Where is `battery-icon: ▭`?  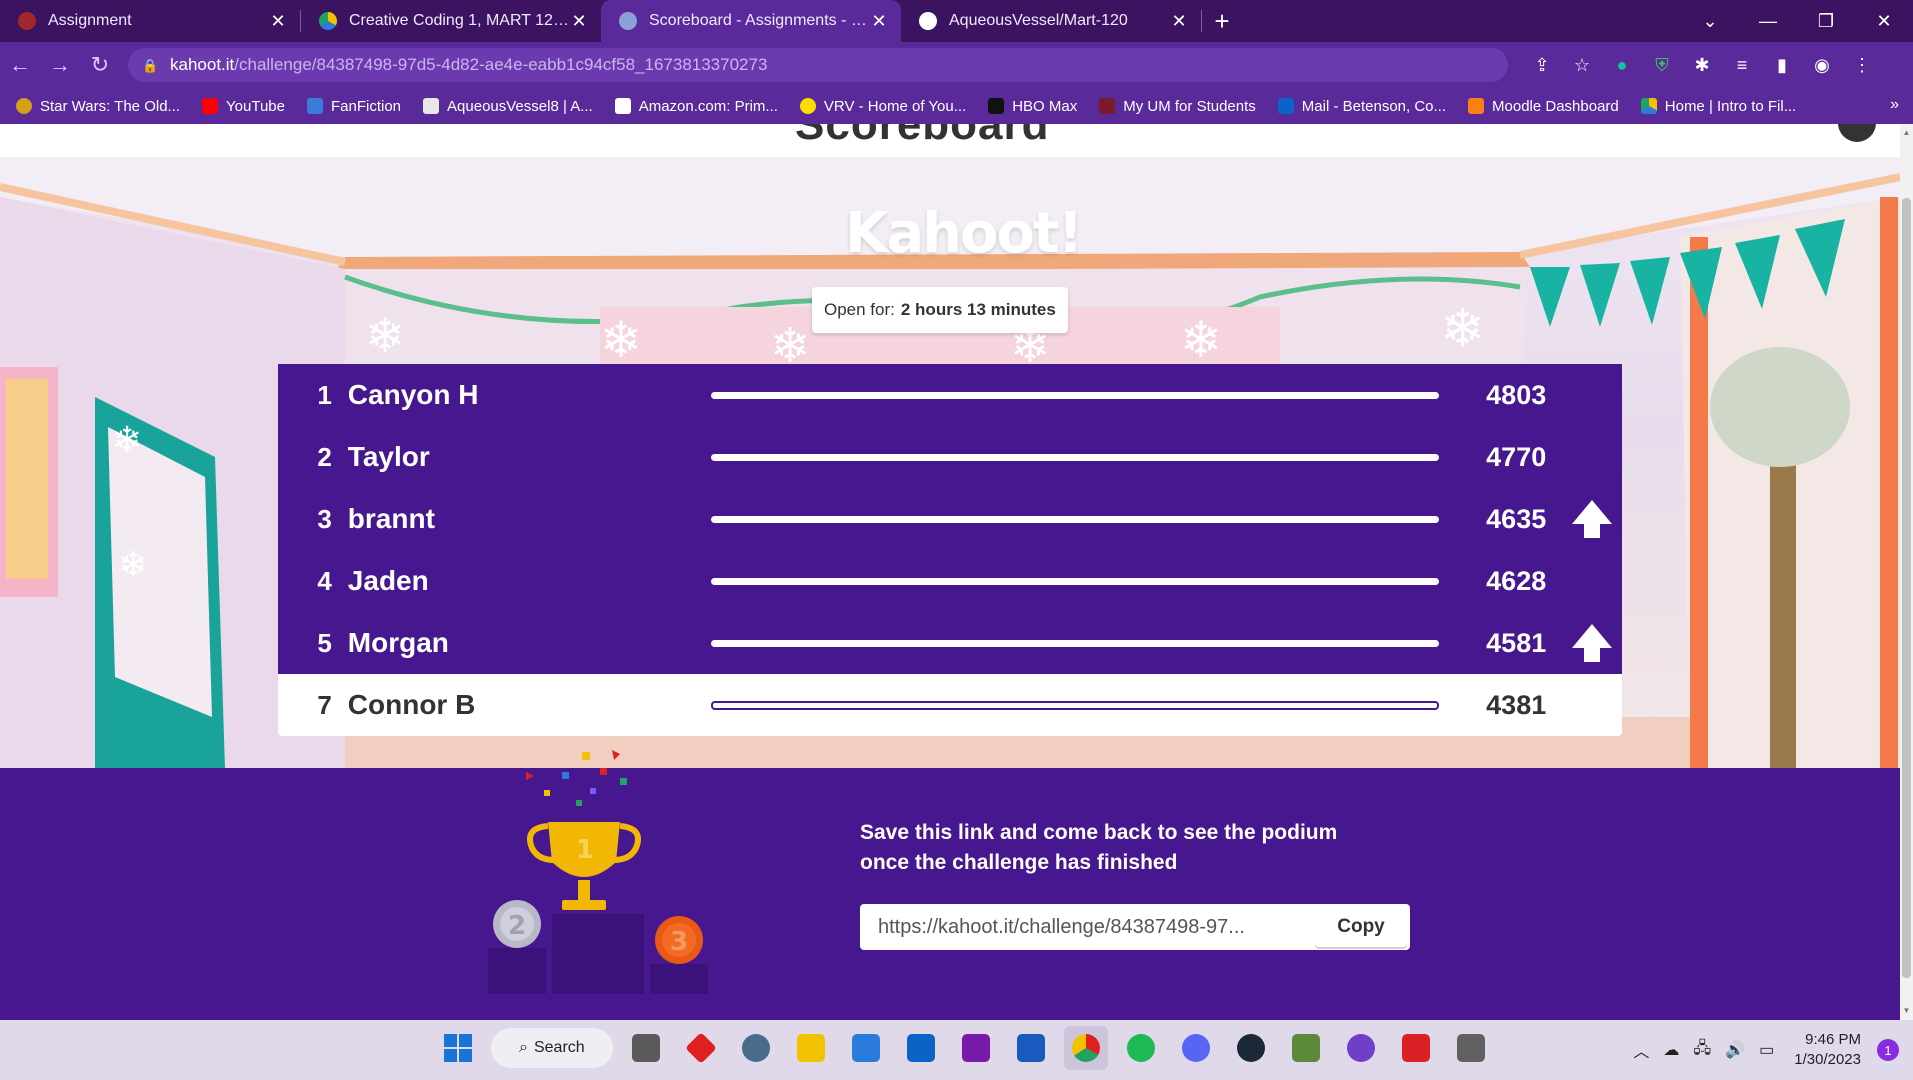
battery-icon: ▭ is located at coordinates (1766, 1050).